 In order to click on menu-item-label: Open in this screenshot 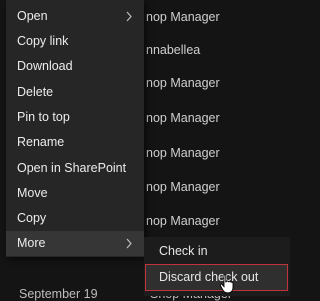, I will do `click(32, 16)`.